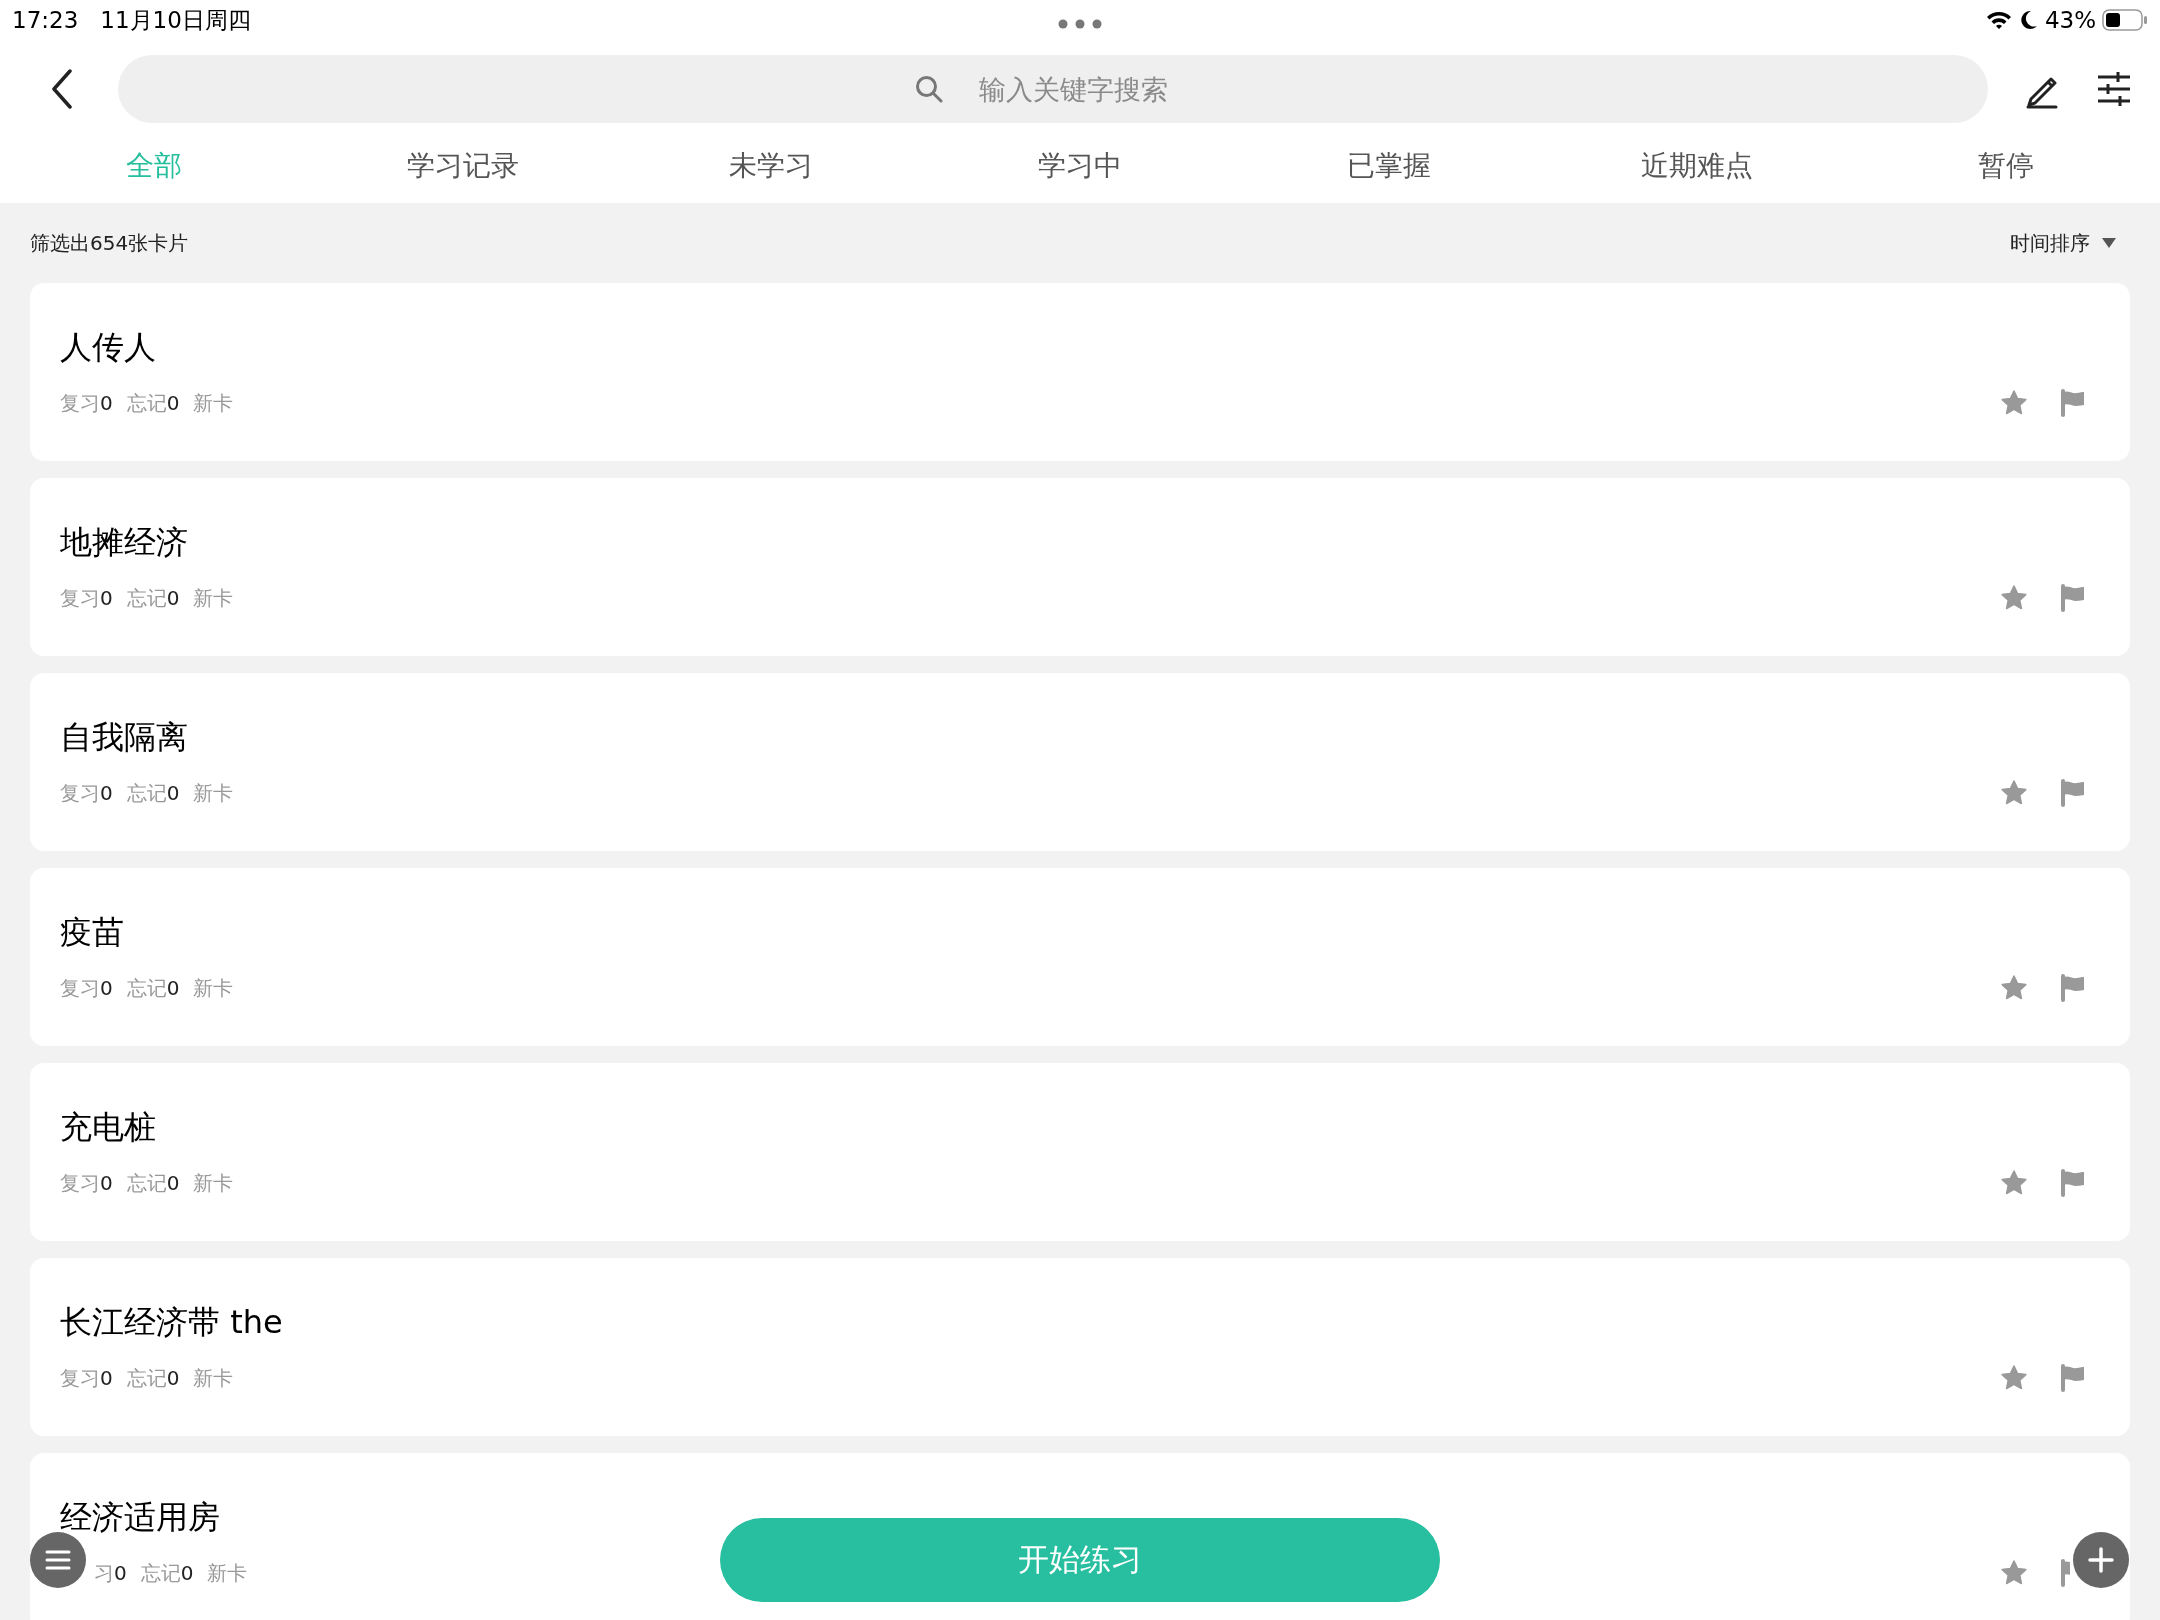 The width and height of the screenshot is (2160, 1620). I want to click on filter-summary: 筛选出654张卡片, so click(109, 243).